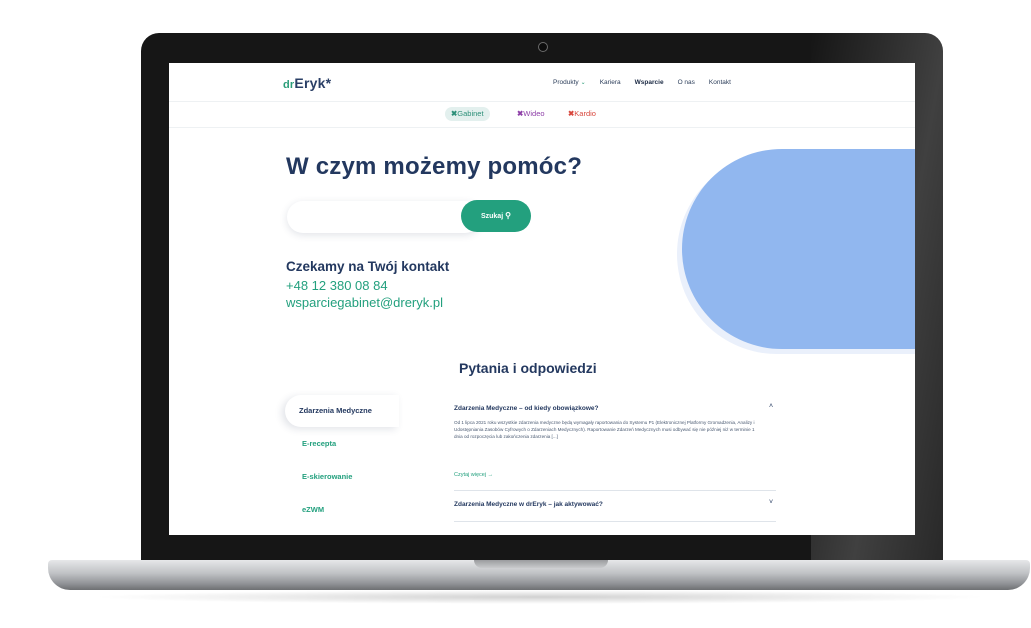 The width and height of the screenshot is (1031, 628). I want to click on product-gabinet-label: Gabinet, so click(470, 113).